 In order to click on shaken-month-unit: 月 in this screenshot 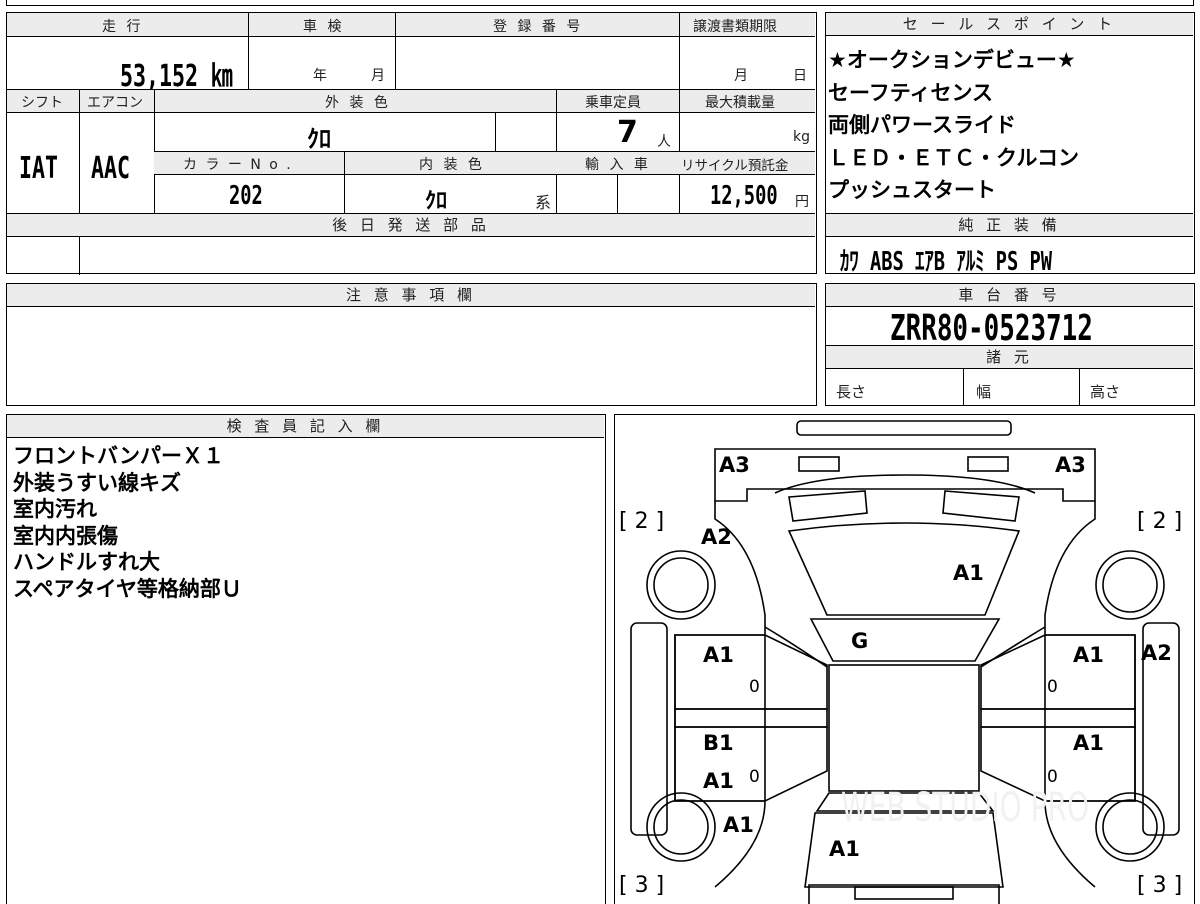, I will do `click(378, 76)`.